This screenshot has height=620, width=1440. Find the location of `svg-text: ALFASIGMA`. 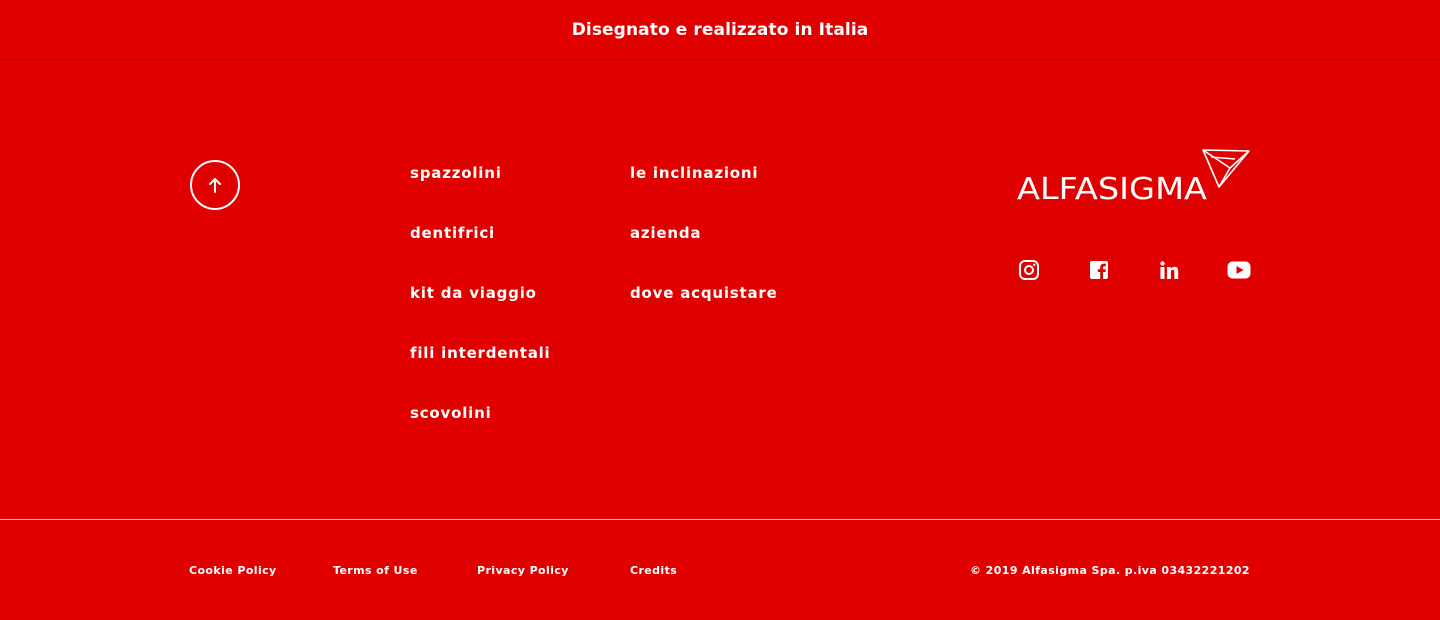

svg-text: ALFASIGMA is located at coordinates (1112, 187).